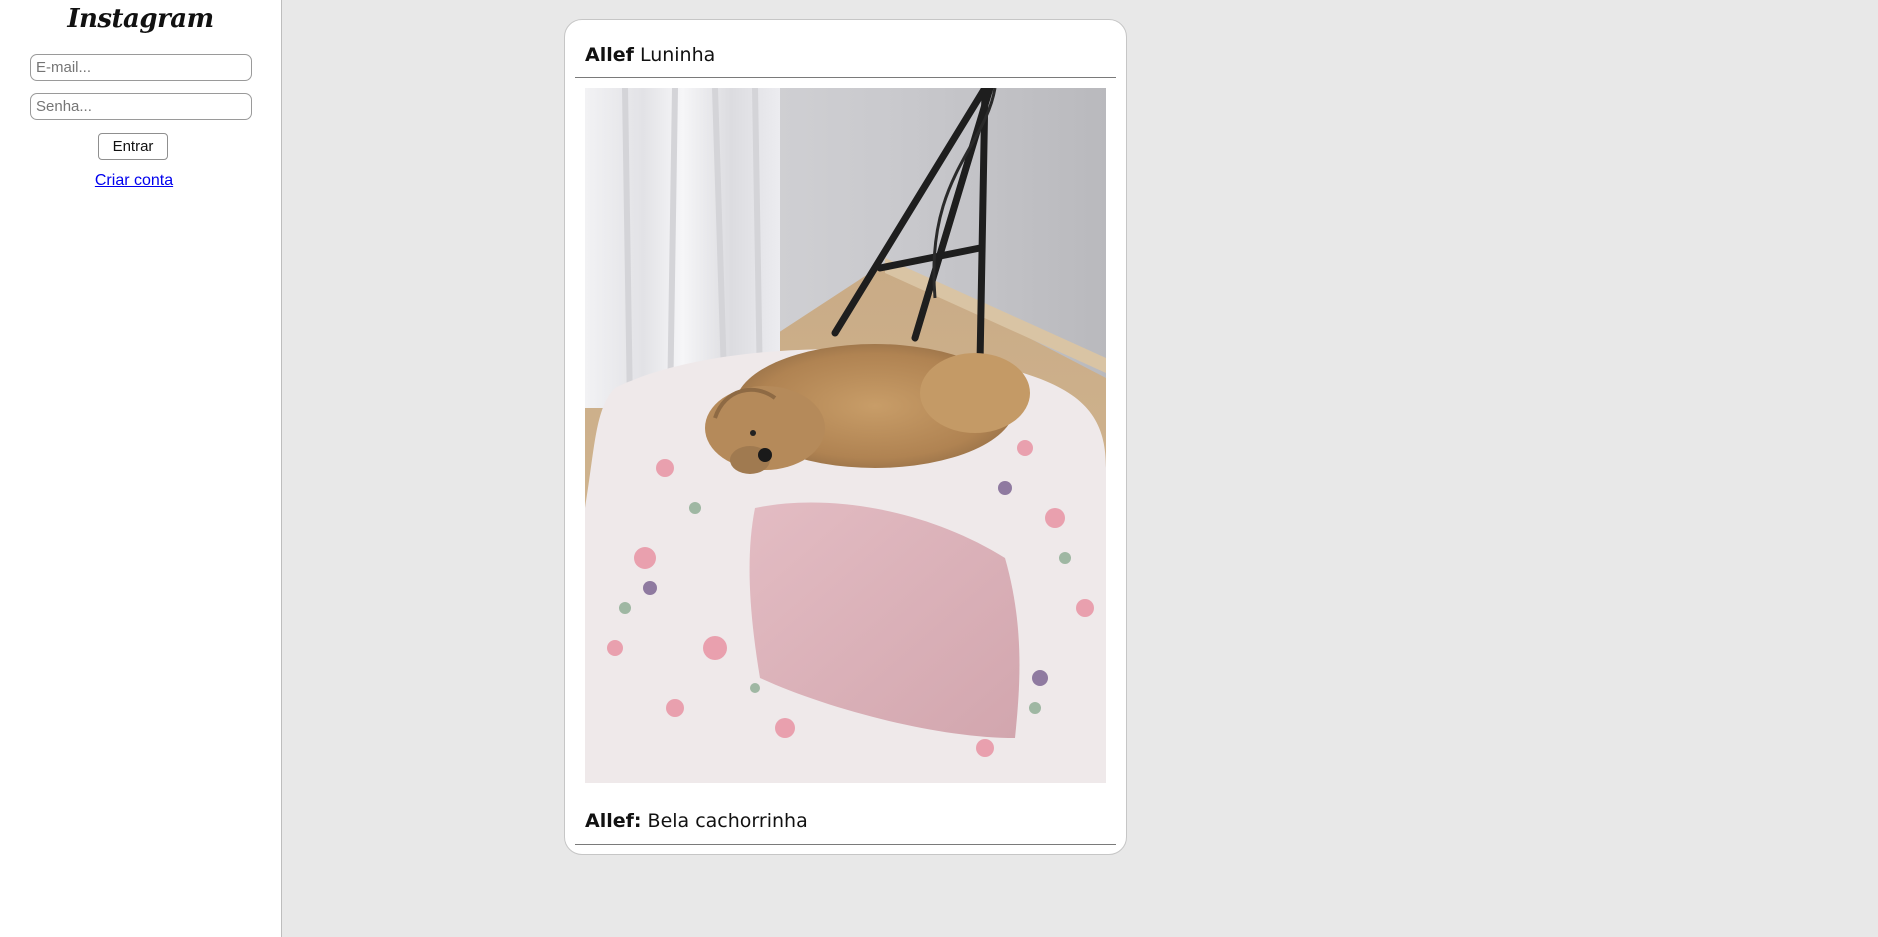 This screenshot has height=937, width=1878. What do you see at coordinates (845, 844) in the screenshot?
I see `footer-divider` at bounding box center [845, 844].